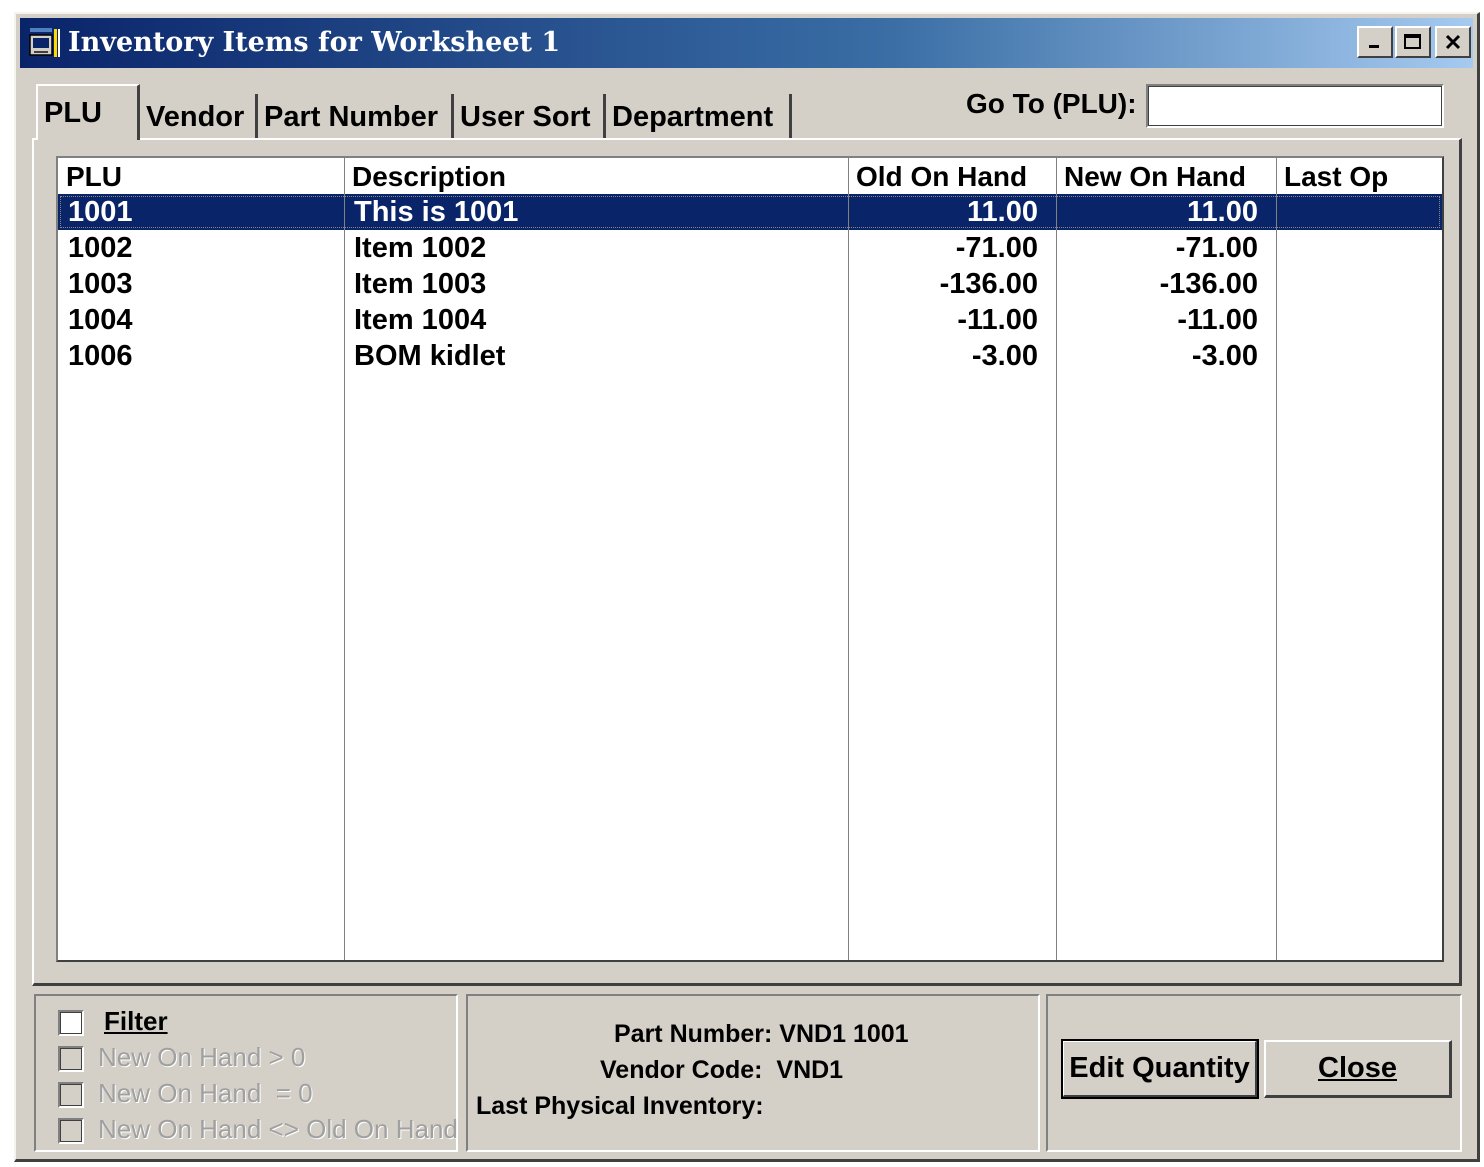 This screenshot has width=1484, height=1167. Describe the element at coordinates (100, 284) in the screenshot. I see `cell-plu: 1003` at that location.